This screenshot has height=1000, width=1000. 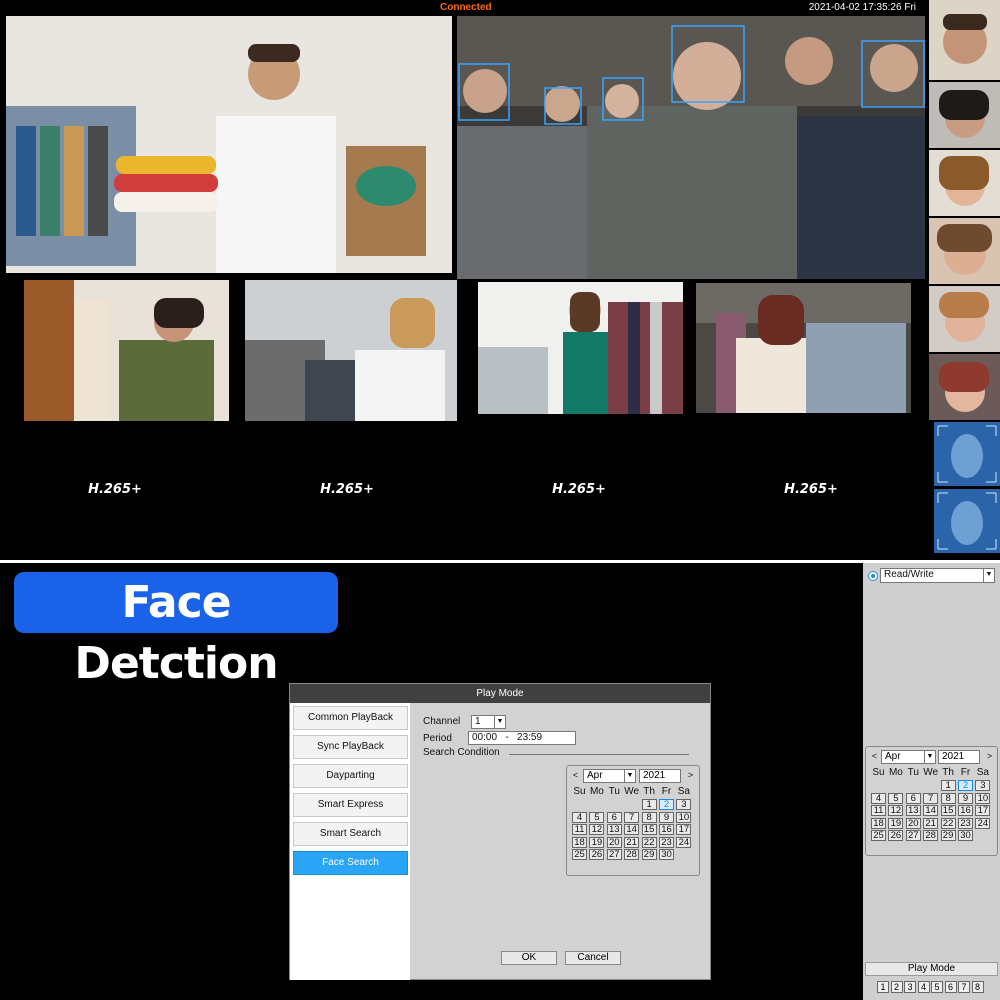 I want to click on side-calendar-year-input: 2021, so click(x=959, y=757).